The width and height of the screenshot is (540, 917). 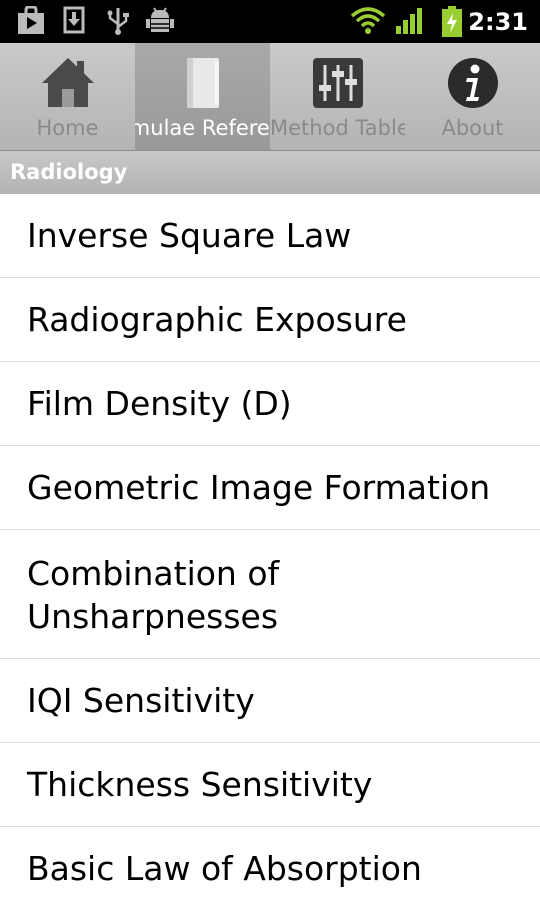 What do you see at coordinates (74, 20) in the screenshot?
I see `download-icon` at bounding box center [74, 20].